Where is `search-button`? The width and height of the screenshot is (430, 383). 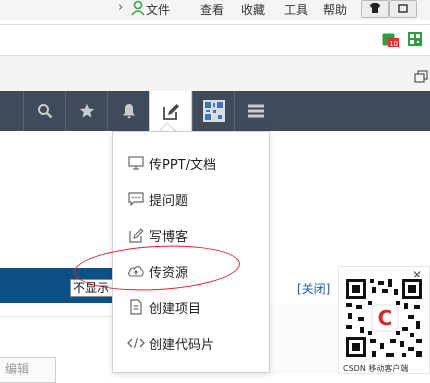
search-button is located at coordinates (44, 111).